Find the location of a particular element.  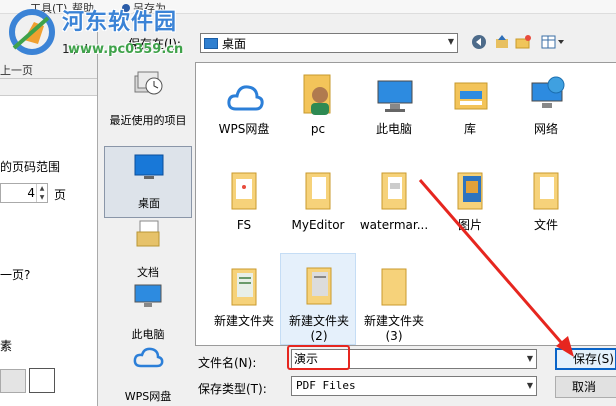

item-label: 此电脑 is located at coordinates (393, 129).